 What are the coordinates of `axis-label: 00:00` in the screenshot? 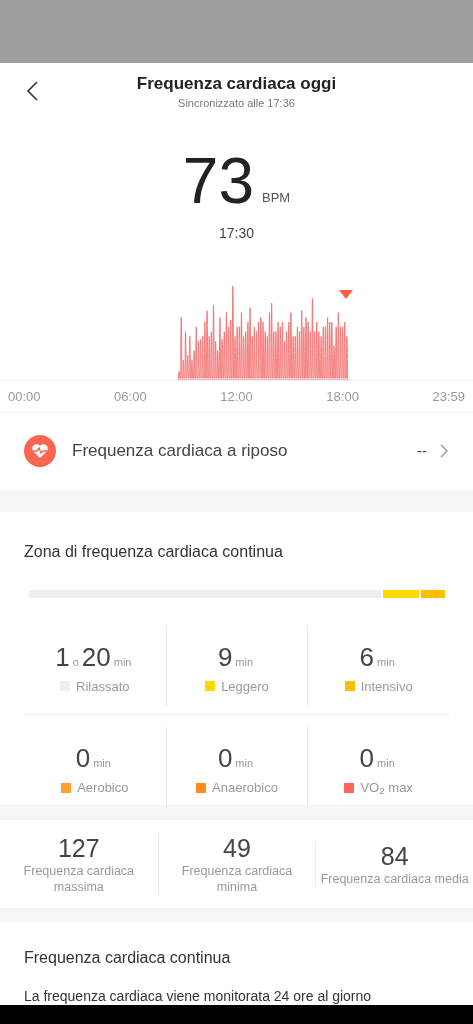 It's located at (24, 397).